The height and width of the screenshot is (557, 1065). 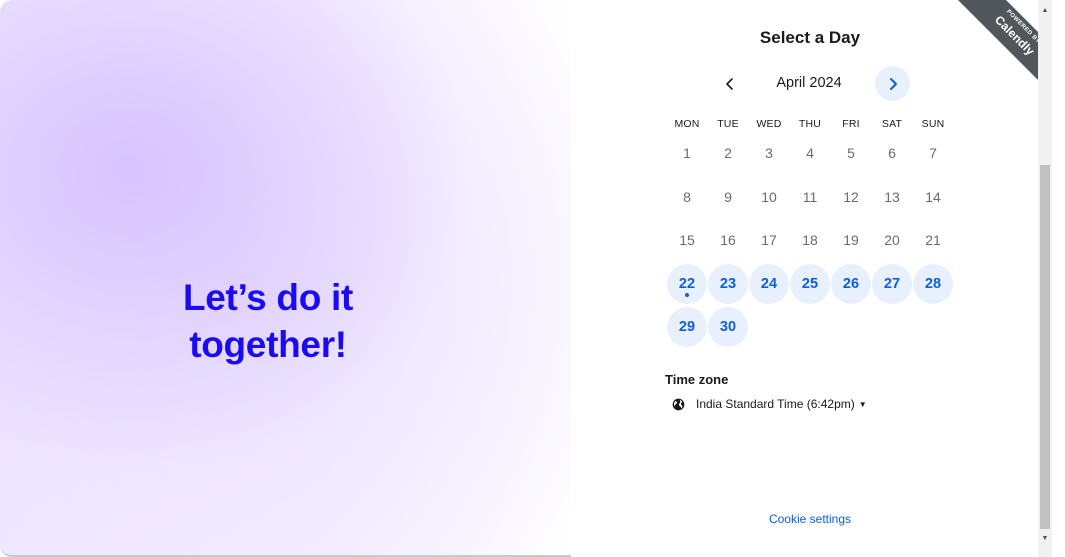 I want to click on day-number: 3, so click(x=769, y=153).